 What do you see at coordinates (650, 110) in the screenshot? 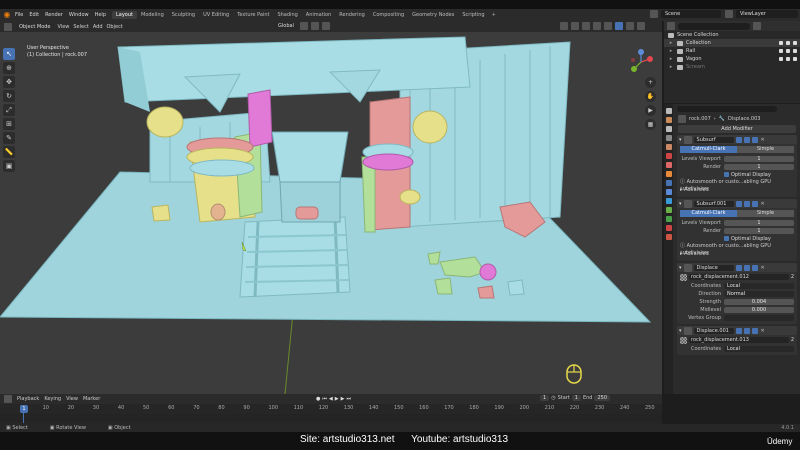
I see `camera-view-icon: ▶` at bounding box center [650, 110].